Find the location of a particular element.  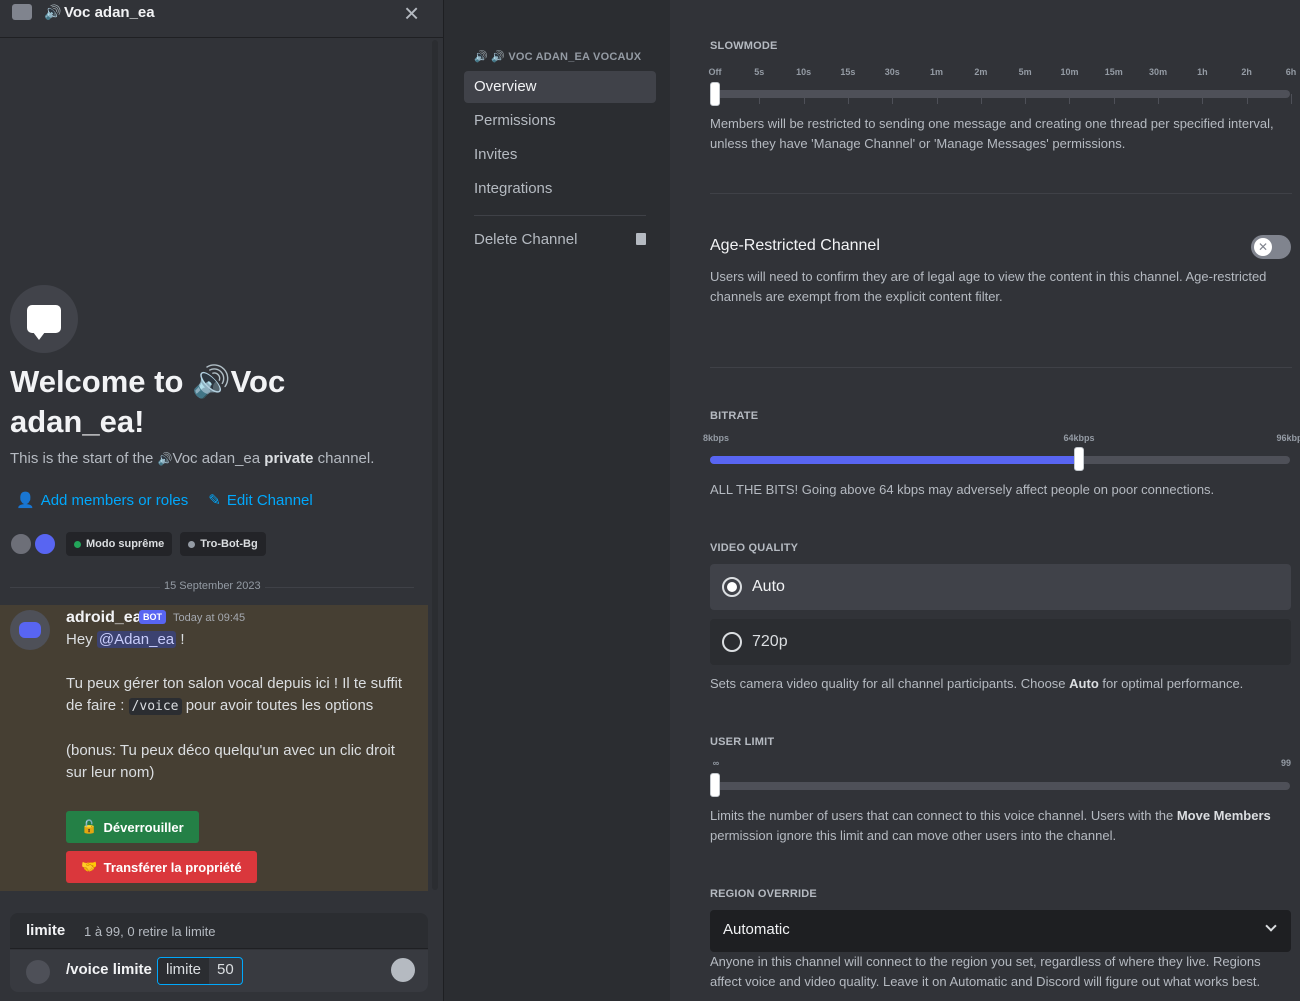

add-members-button: 👤 Add members or roles is located at coordinates (102, 500).